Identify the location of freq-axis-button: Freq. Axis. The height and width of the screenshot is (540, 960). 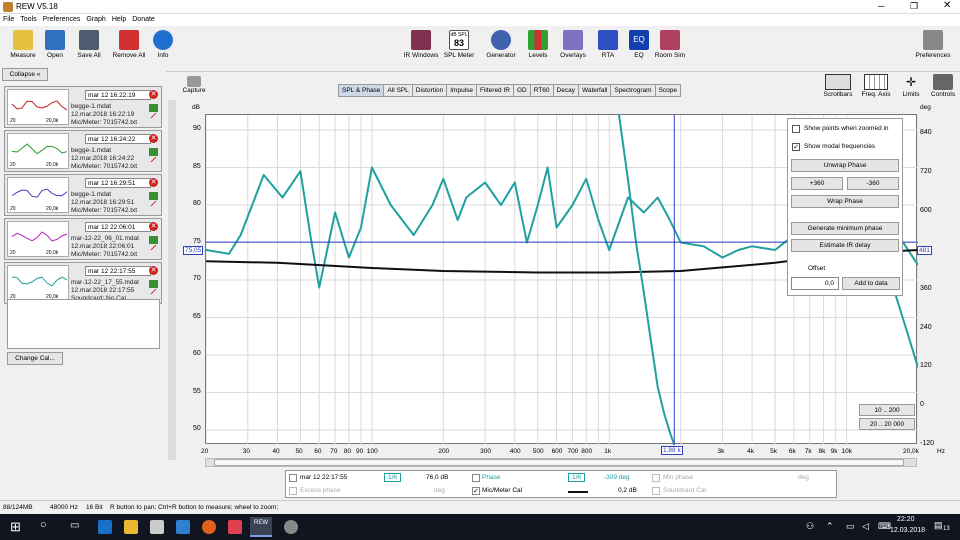
(876, 86).